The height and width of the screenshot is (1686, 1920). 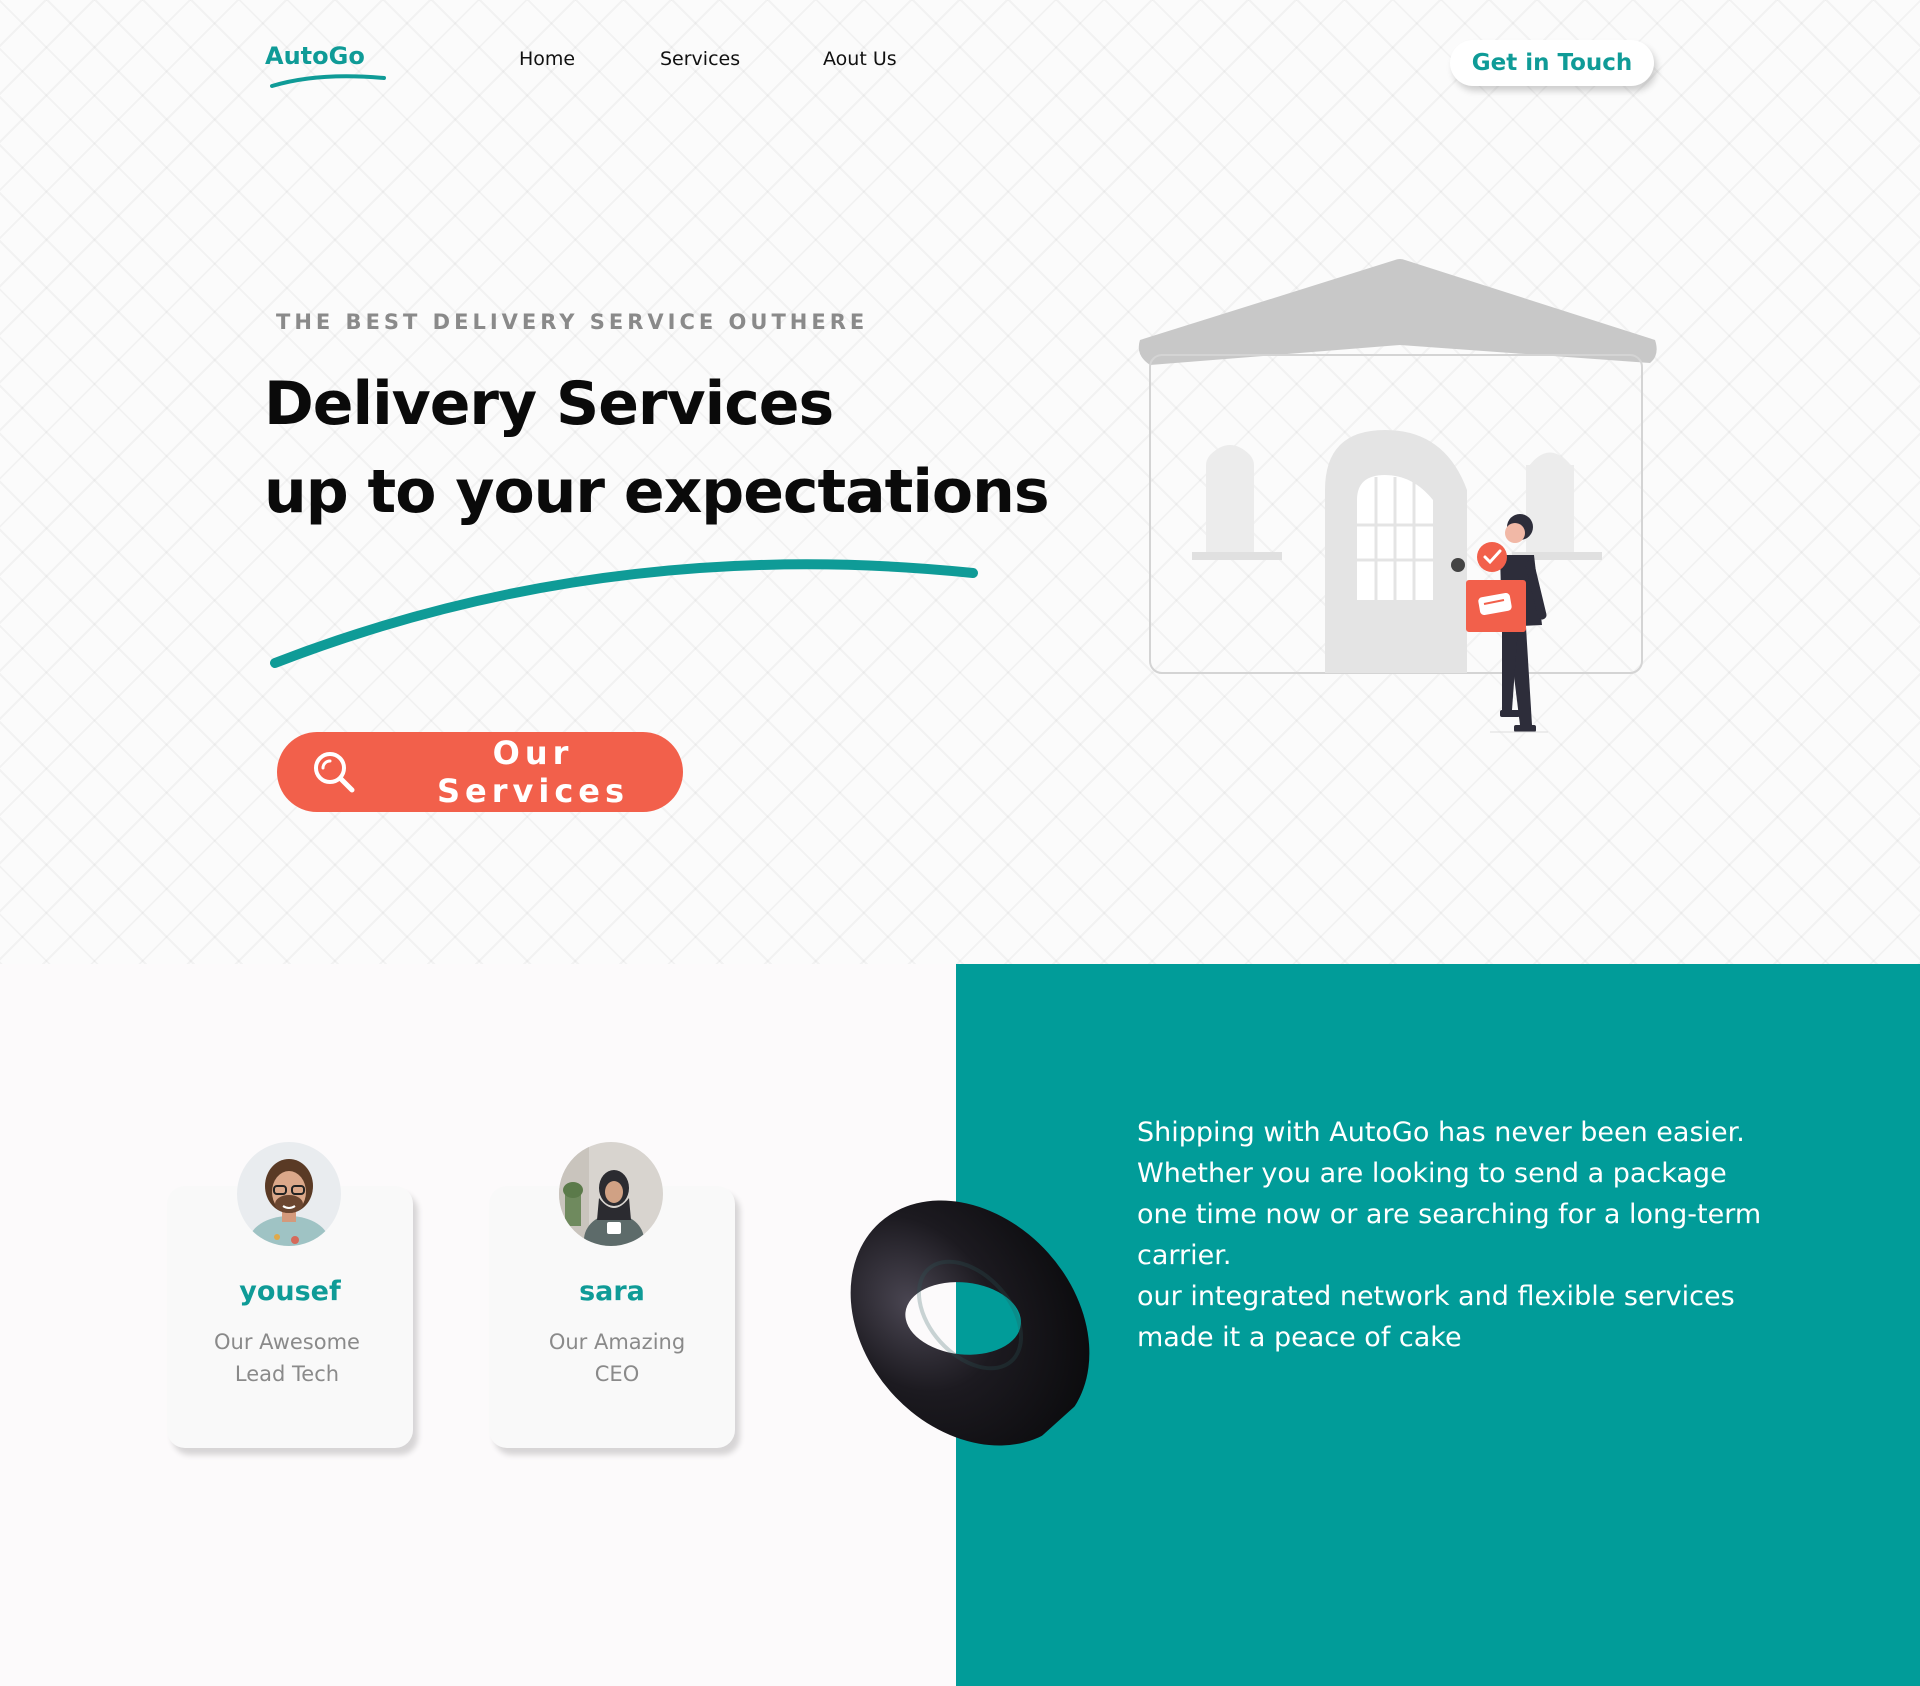 What do you see at coordinates (970, 1323) in the screenshot?
I see `torus-decoration` at bounding box center [970, 1323].